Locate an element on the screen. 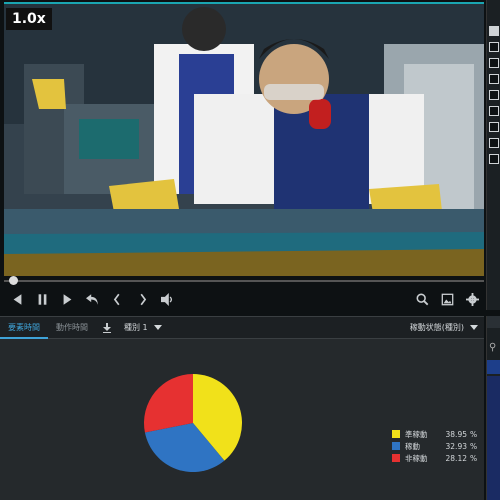 The image size is (500, 500). download-icon is located at coordinates (107, 328).